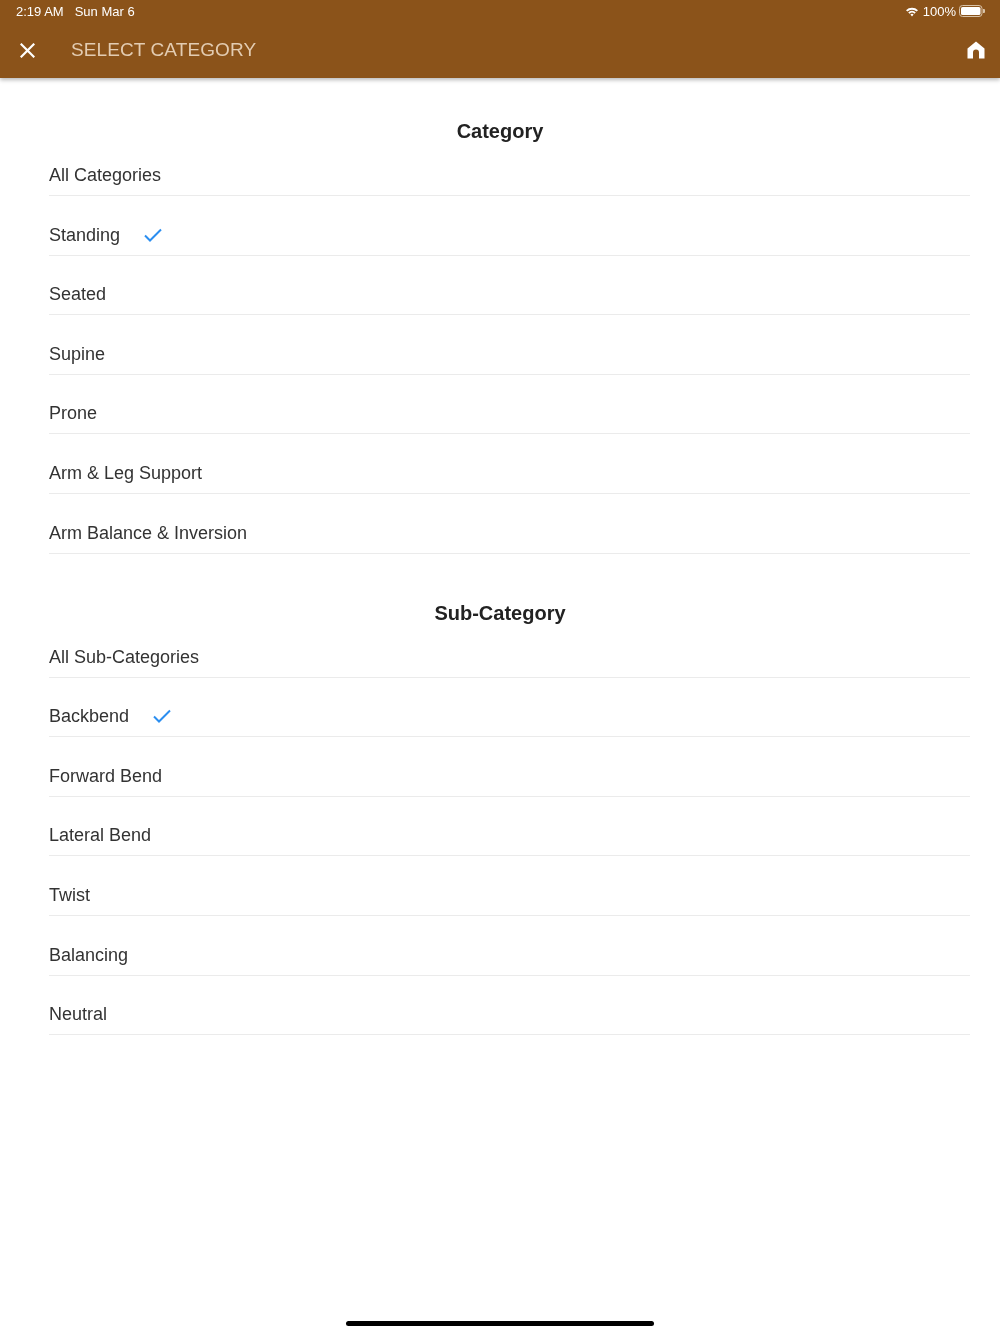  What do you see at coordinates (509, 651) in the screenshot?
I see `option-item: All Sub-Categories` at bounding box center [509, 651].